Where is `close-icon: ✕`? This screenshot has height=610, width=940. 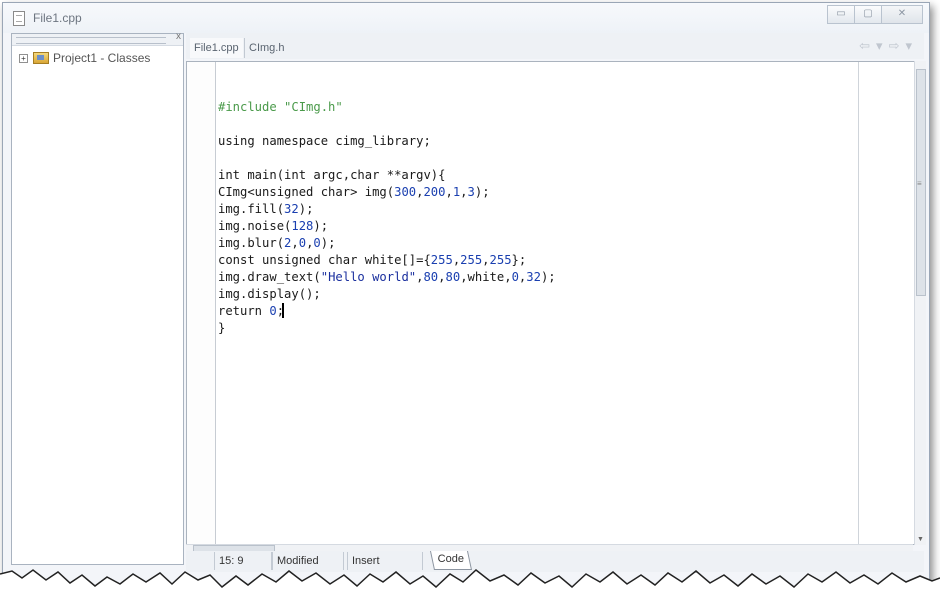
close-icon: ✕ is located at coordinates (902, 13).